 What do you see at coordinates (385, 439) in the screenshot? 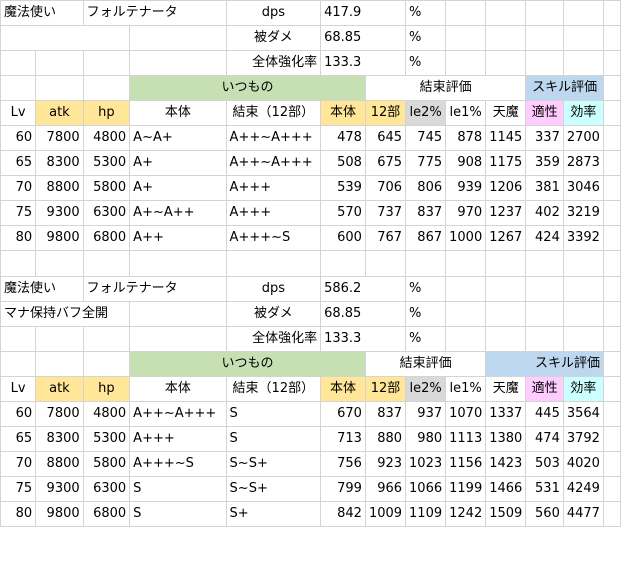
I see `data-cell: 880` at bounding box center [385, 439].